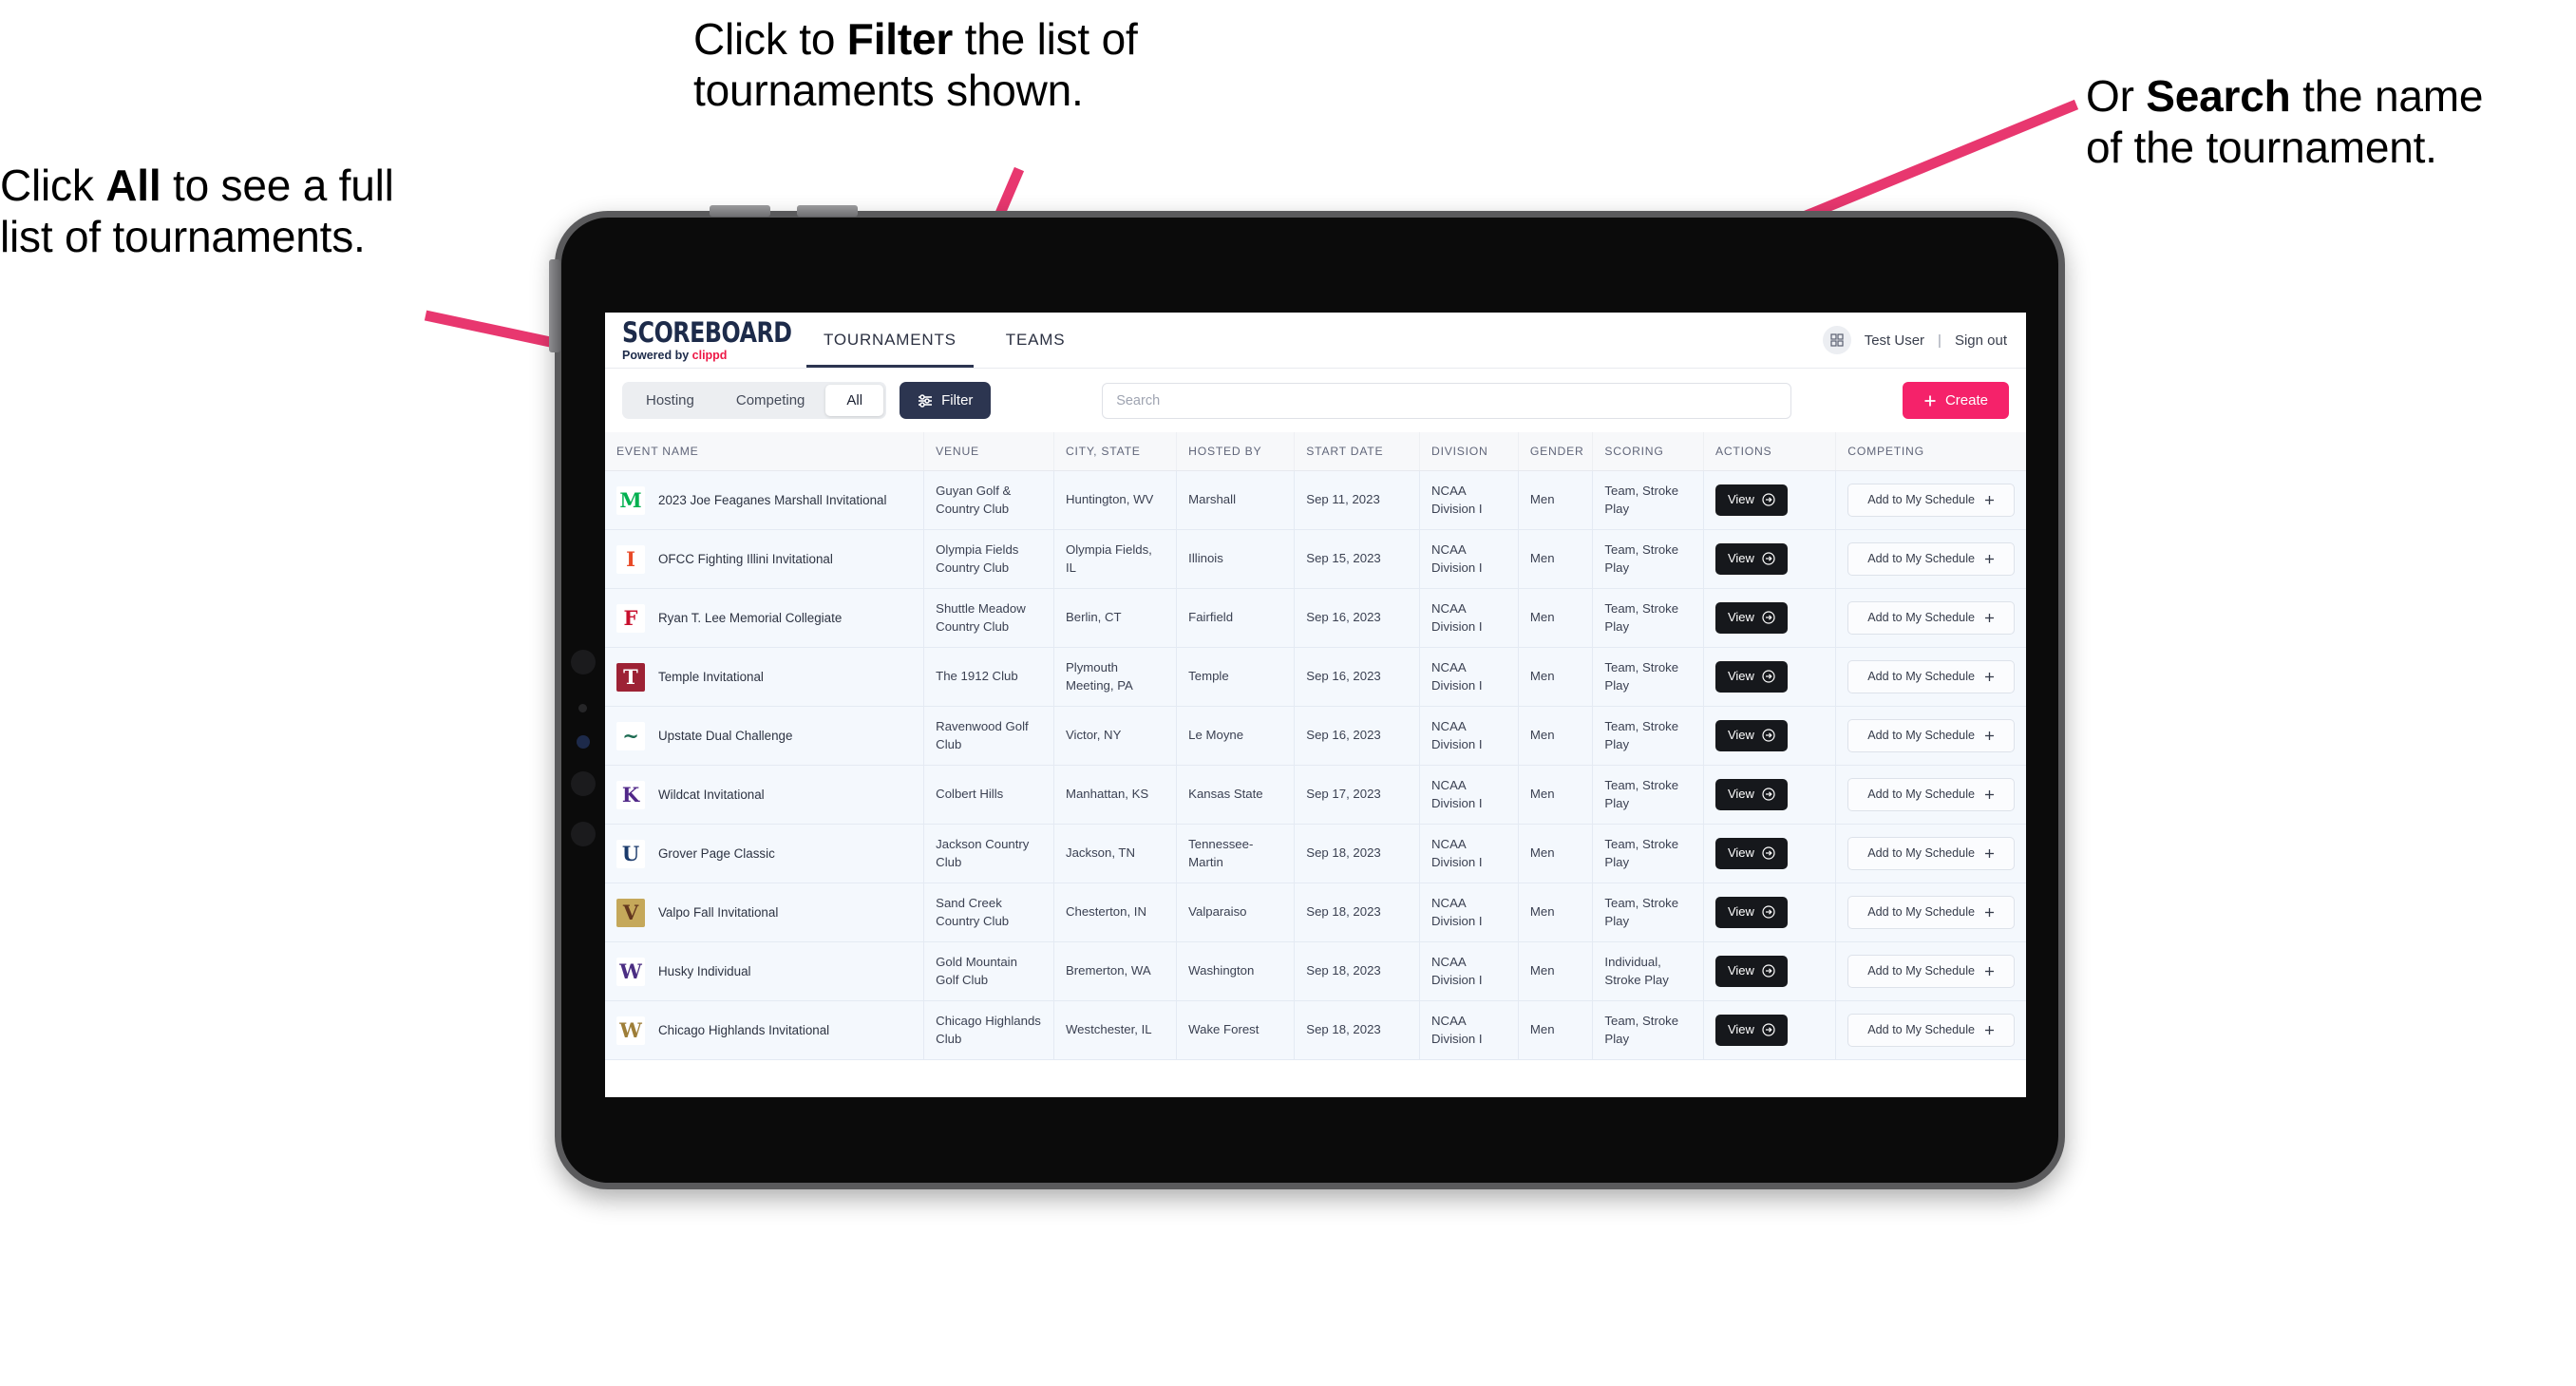  Describe the element at coordinates (1357, 795) in the screenshot. I see `cell-start-date: Sep 17, 2023` at that location.